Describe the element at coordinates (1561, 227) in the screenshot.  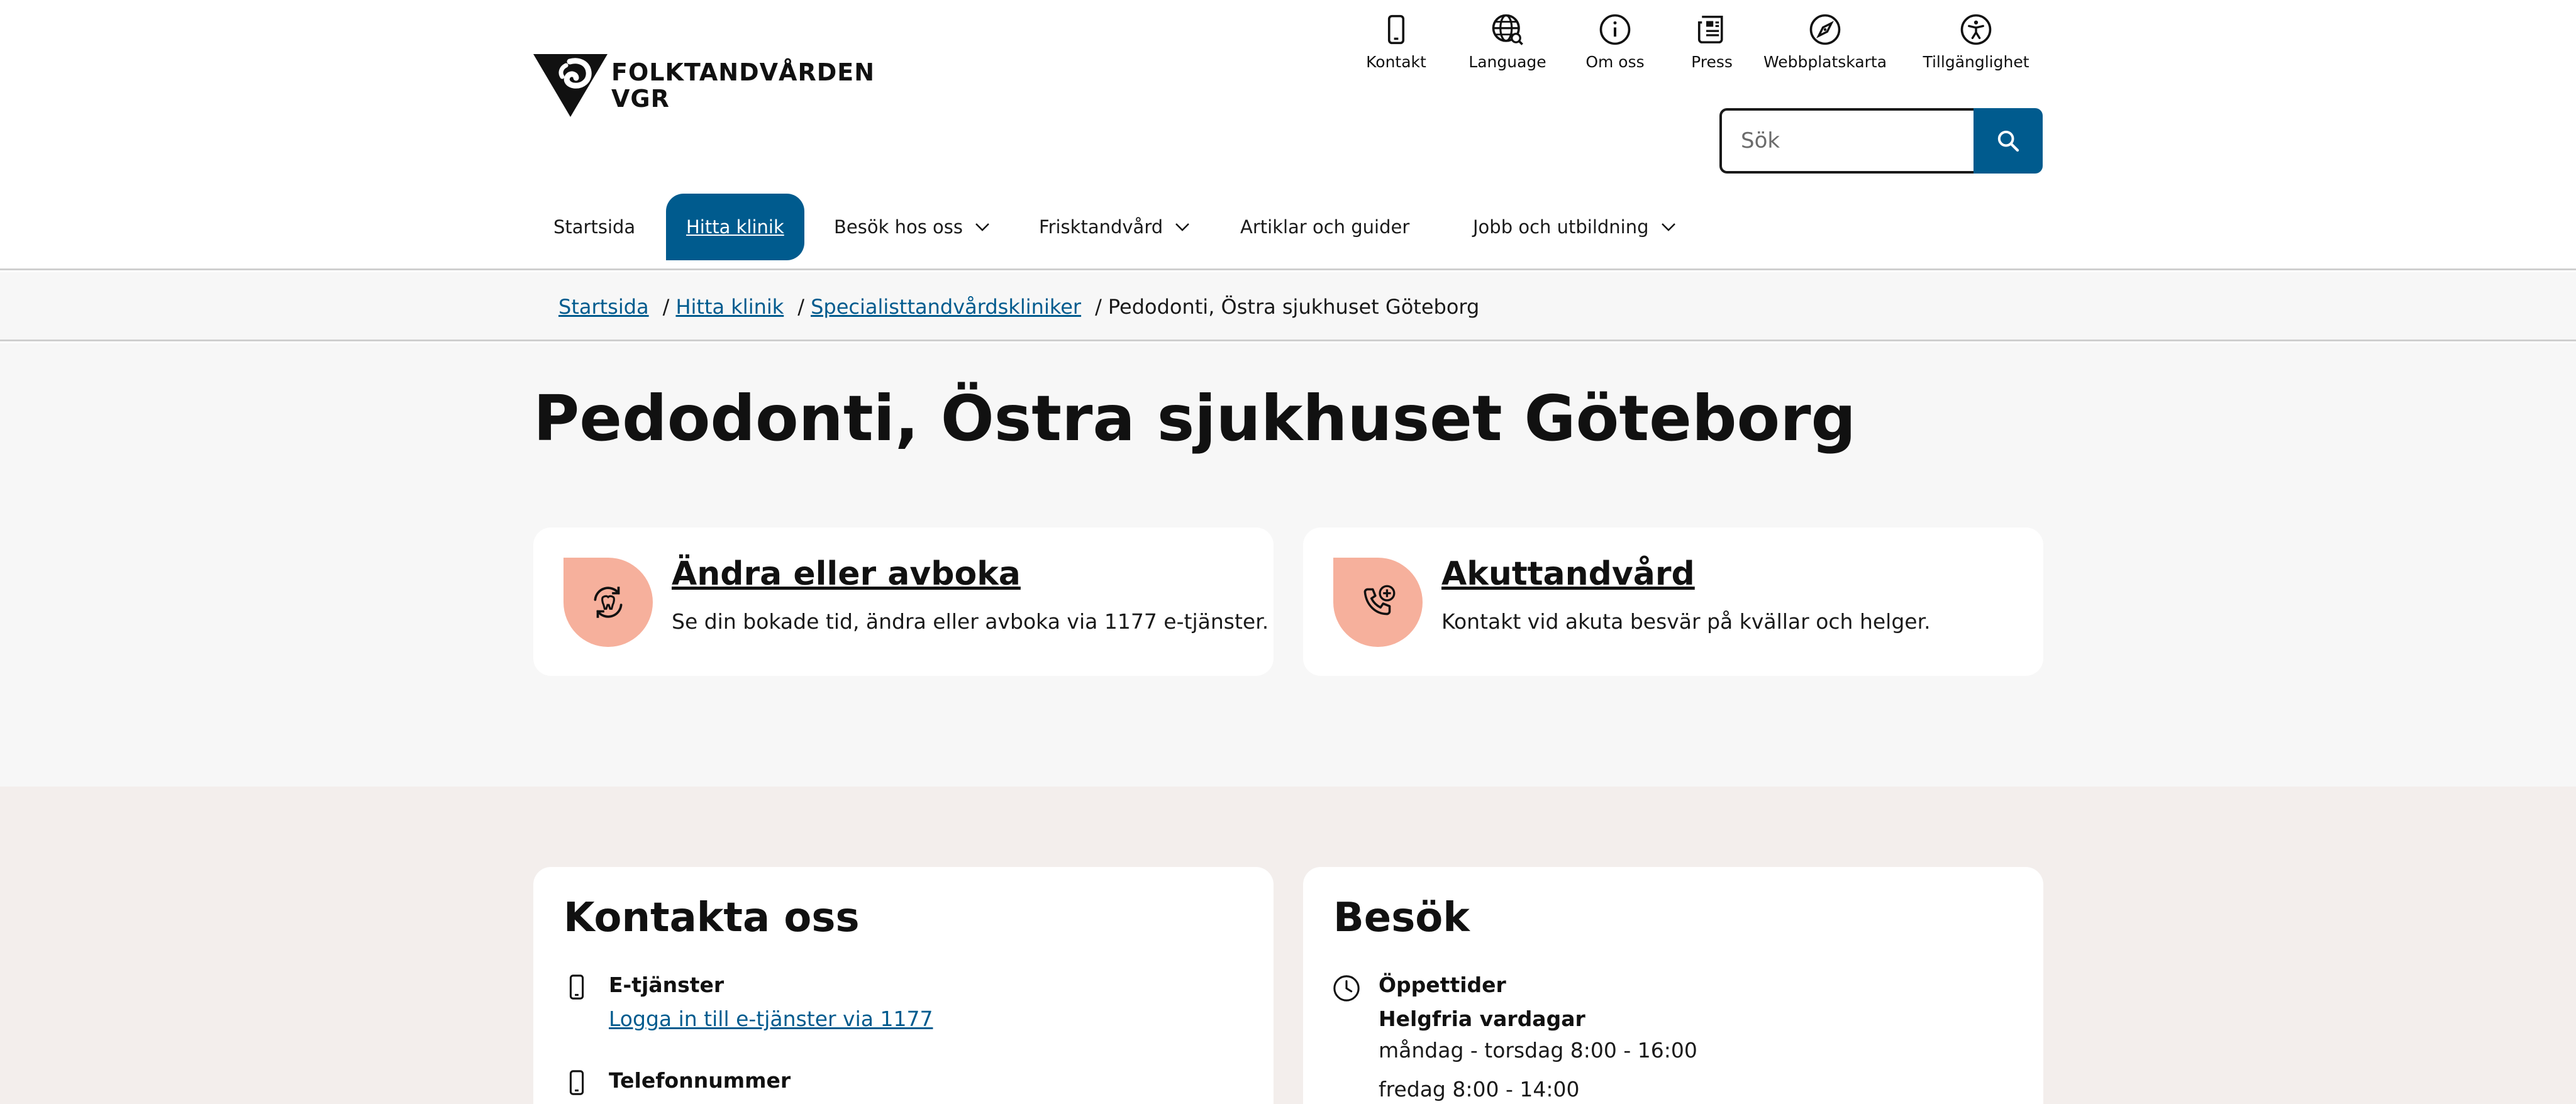
I see `nav-item-label: Jobb och utbildning` at that location.